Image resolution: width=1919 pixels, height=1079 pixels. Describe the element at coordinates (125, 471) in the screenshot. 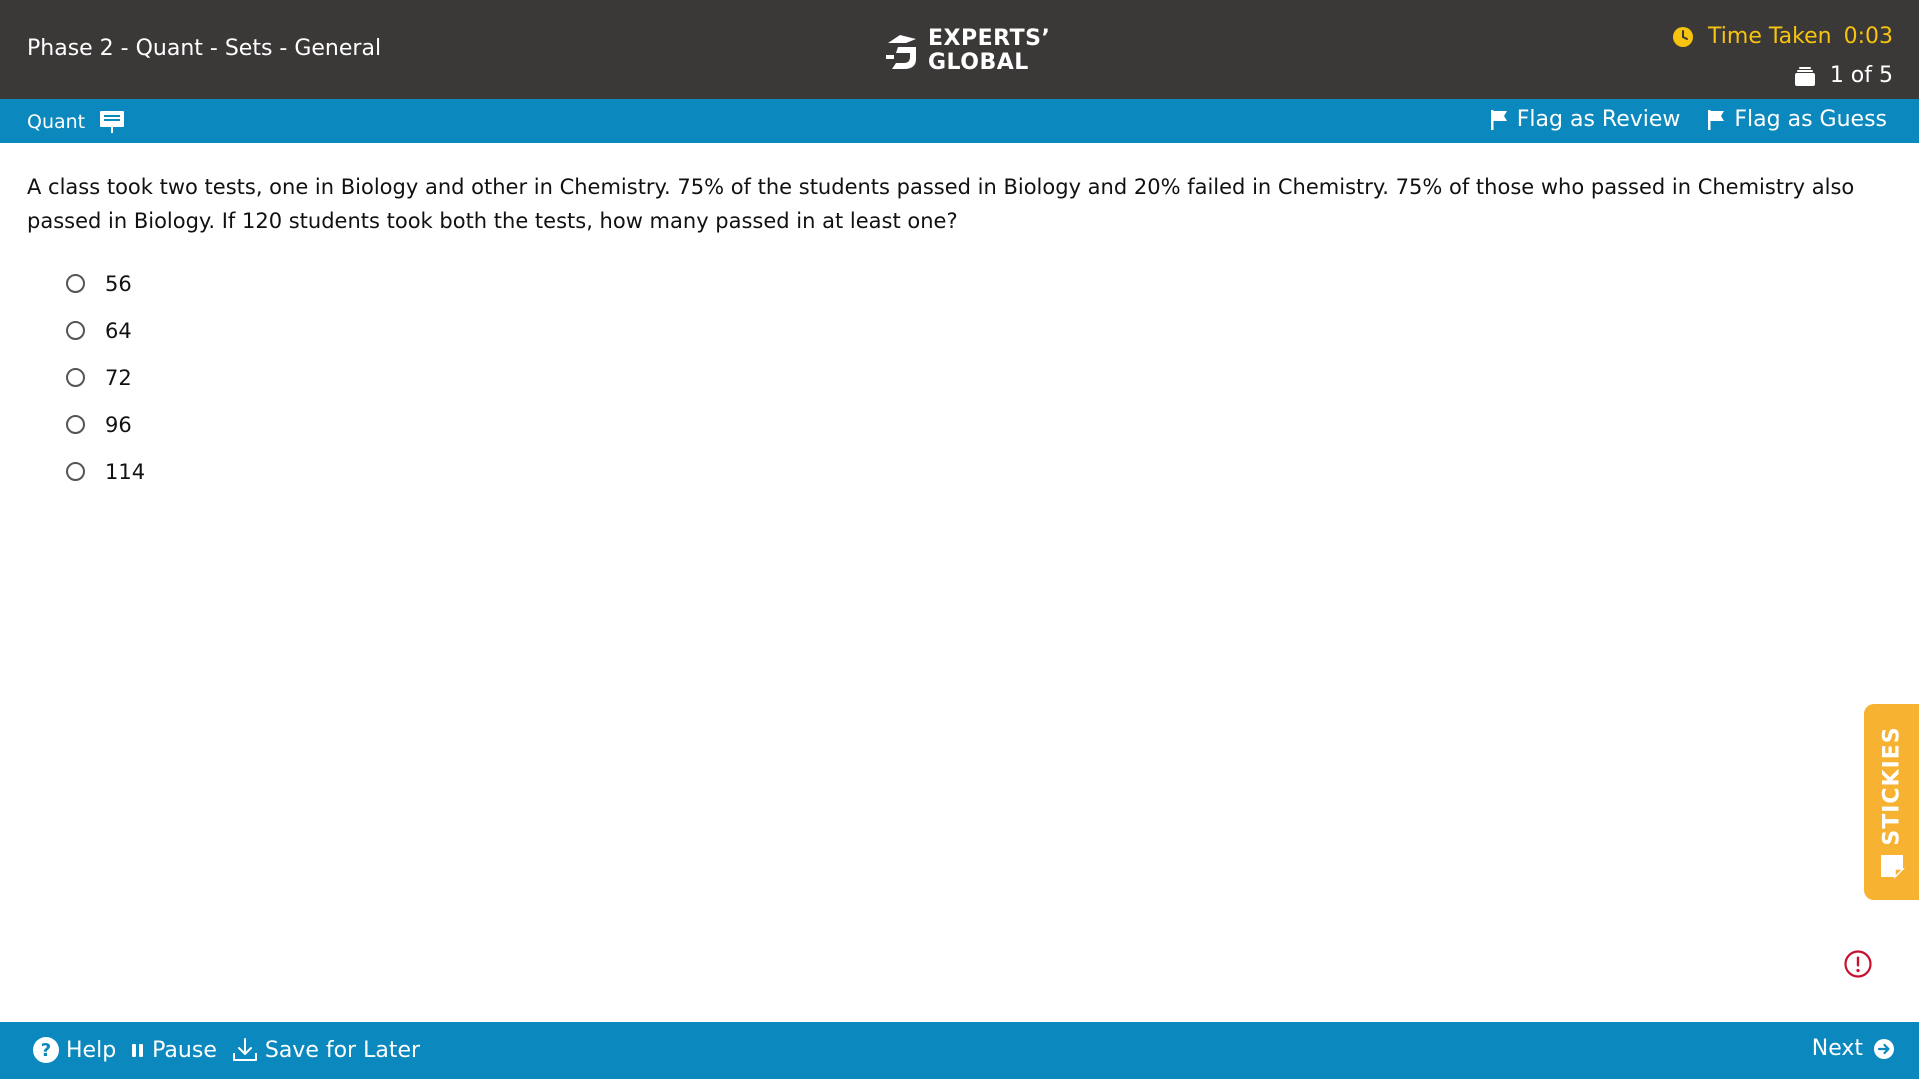

I see `option-label: 114` at that location.